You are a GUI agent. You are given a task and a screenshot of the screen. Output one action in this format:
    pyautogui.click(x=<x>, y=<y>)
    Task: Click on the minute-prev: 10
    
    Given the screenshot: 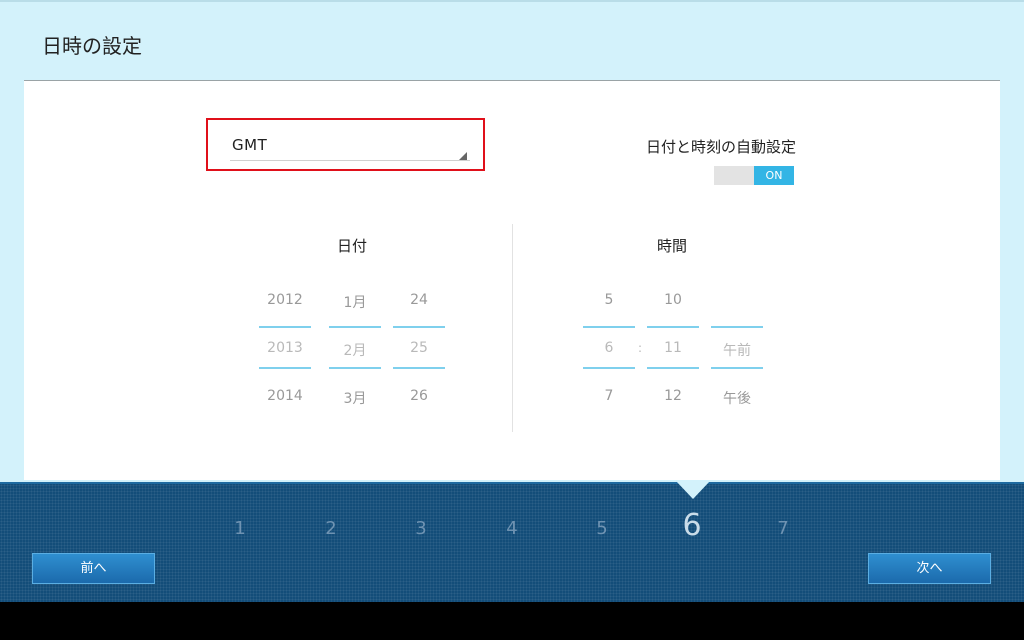 What is the action you would take?
    pyautogui.click(x=673, y=300)
    